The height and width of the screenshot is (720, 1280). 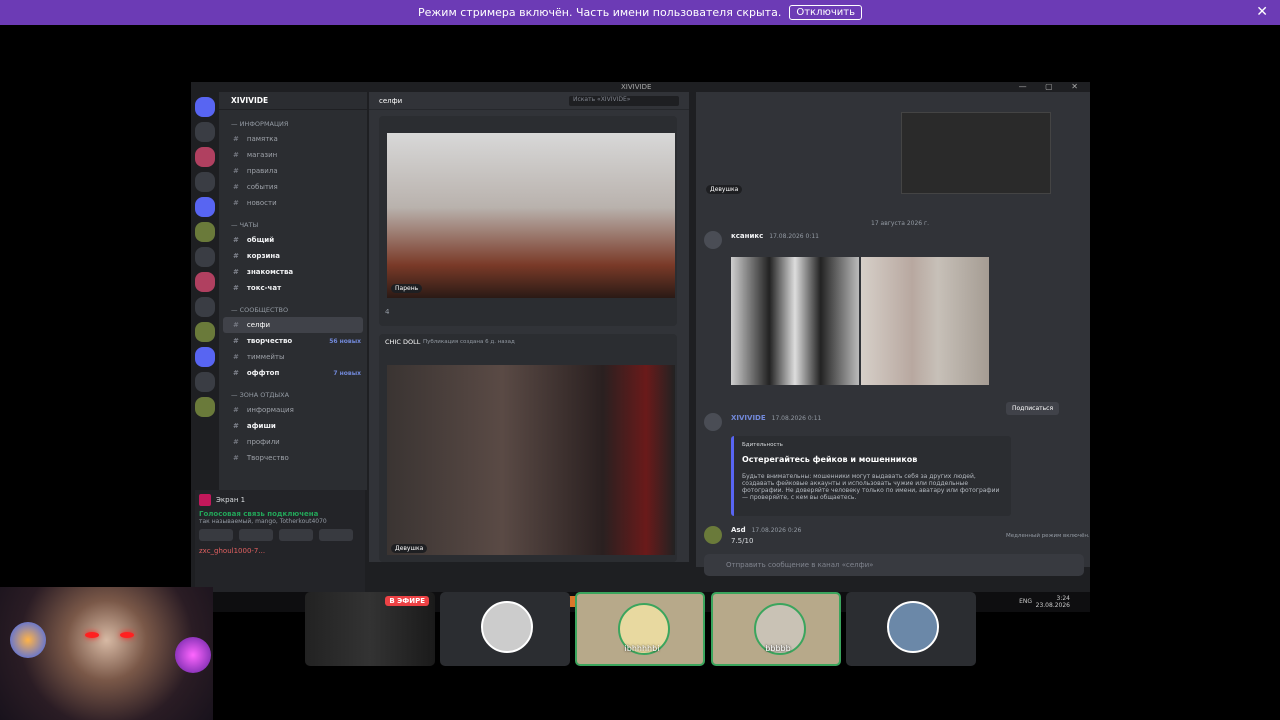 I want to click on window-controls: — ▢ ✕, so click(x=1052, y=86).